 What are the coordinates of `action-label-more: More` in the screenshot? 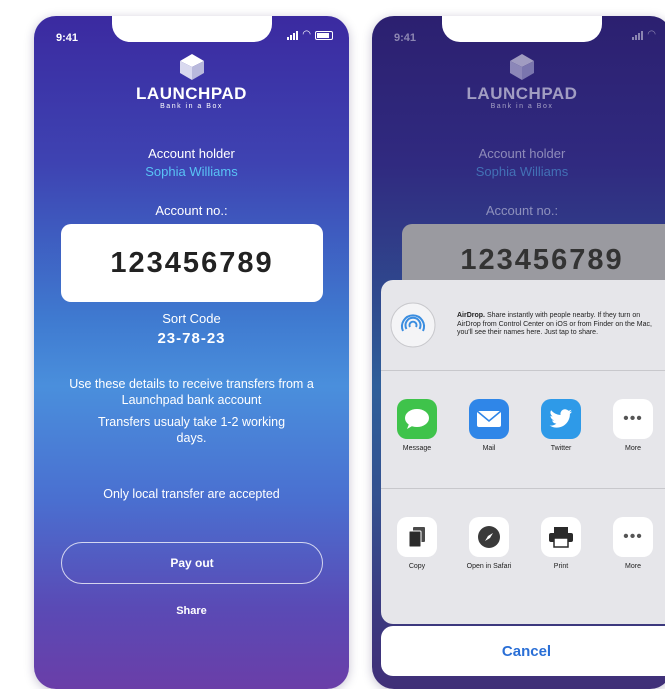 It's located at (633, 566).